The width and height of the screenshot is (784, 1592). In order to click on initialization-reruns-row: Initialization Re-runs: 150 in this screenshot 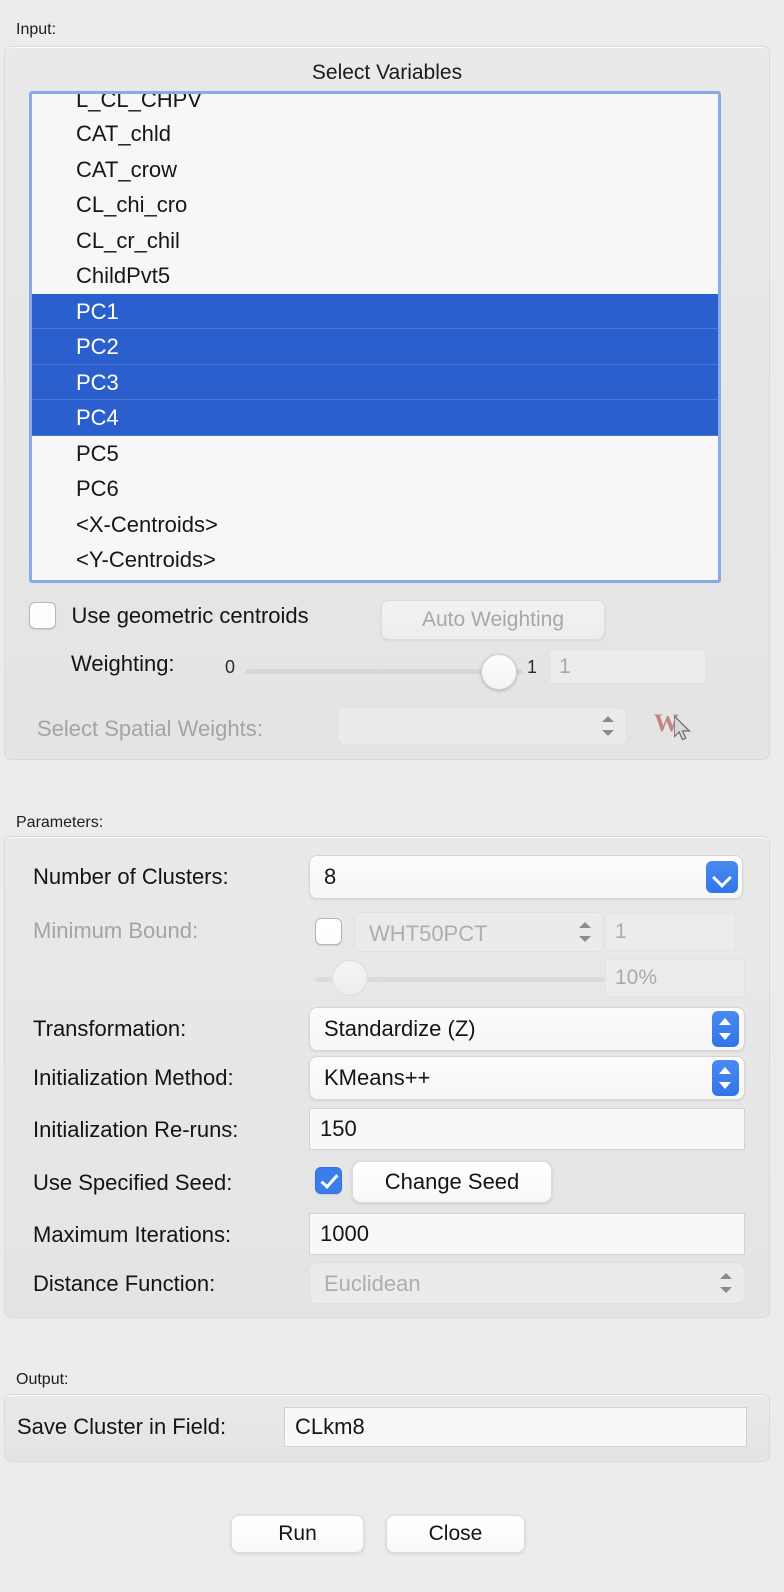, I will do `click(387, 1131)`.